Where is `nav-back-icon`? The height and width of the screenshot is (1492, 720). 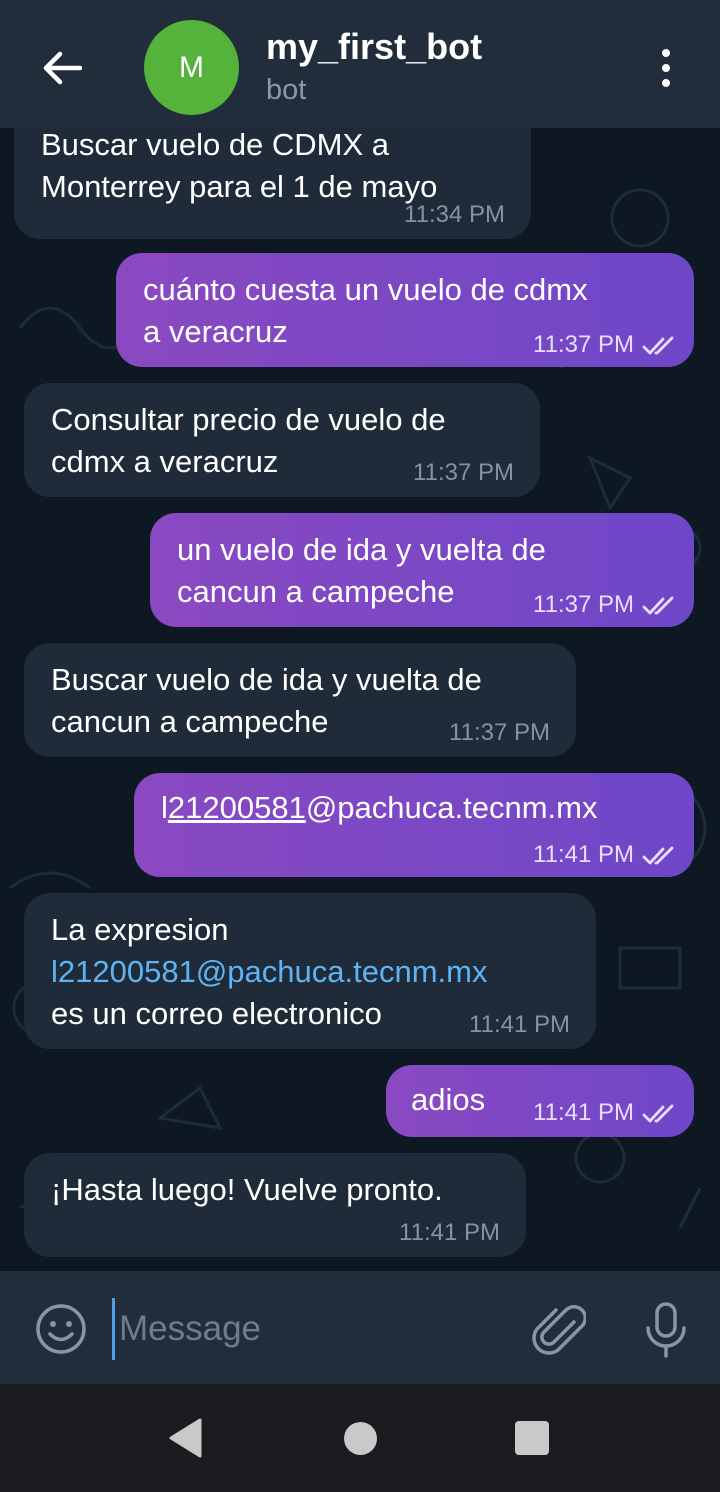
nav-back-icon is located at coordinates (185, 1438).